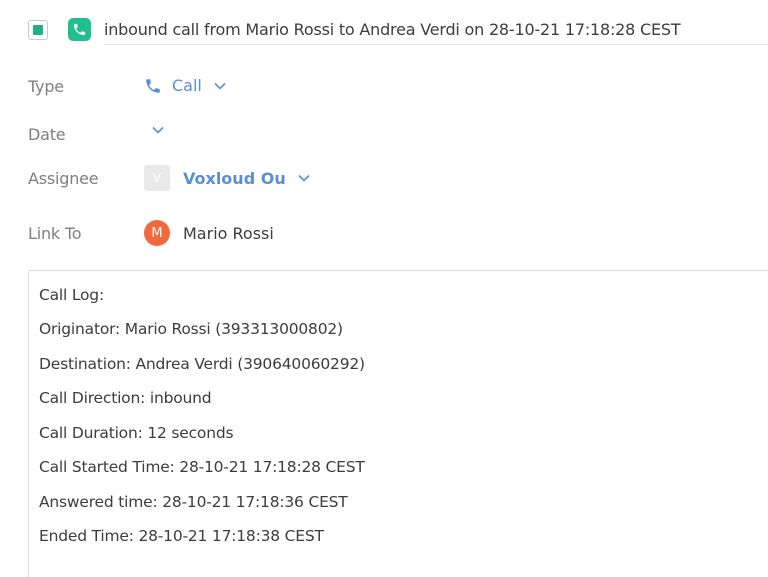 The image size is (768, 577). I want to click on assignee-avatar: V, so click(157, 178).